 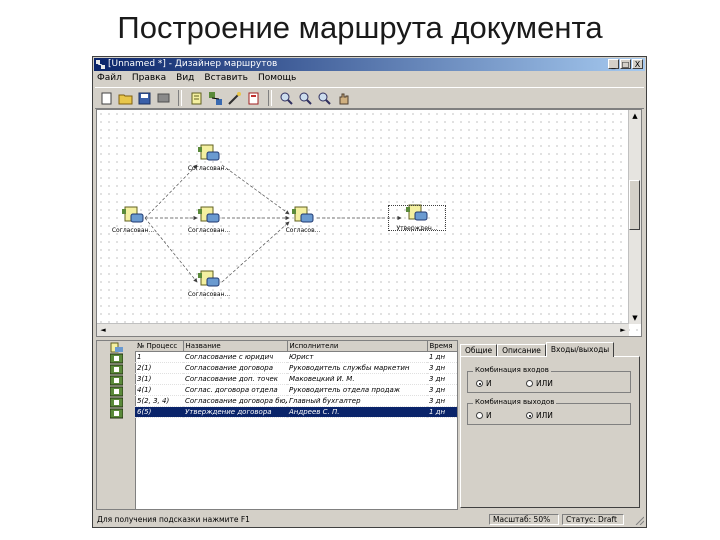 I want to click on outputs-combination-group: Комбинация выходов И ИЛИ, so click(x=549, y=411).